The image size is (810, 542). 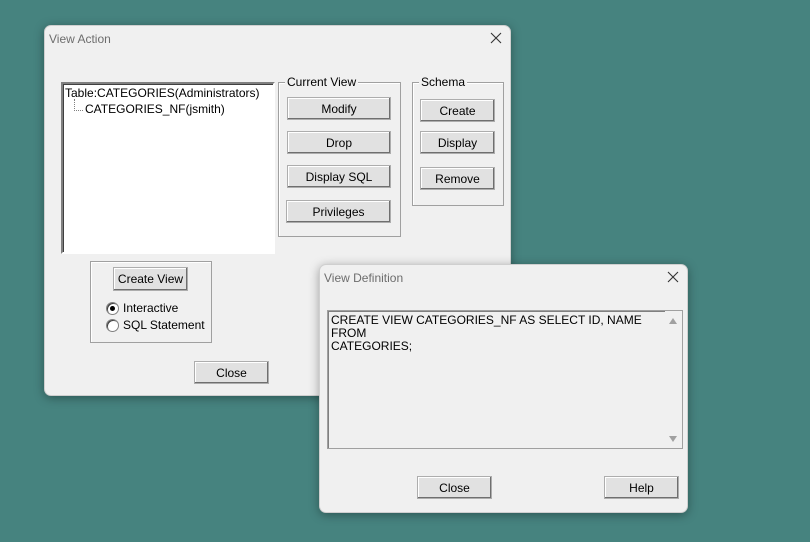 What do you see at coordinates (503, 278) in the screenshot?
I see `view-definition-titlebar: View Definition` at bounding box center [503, 278].